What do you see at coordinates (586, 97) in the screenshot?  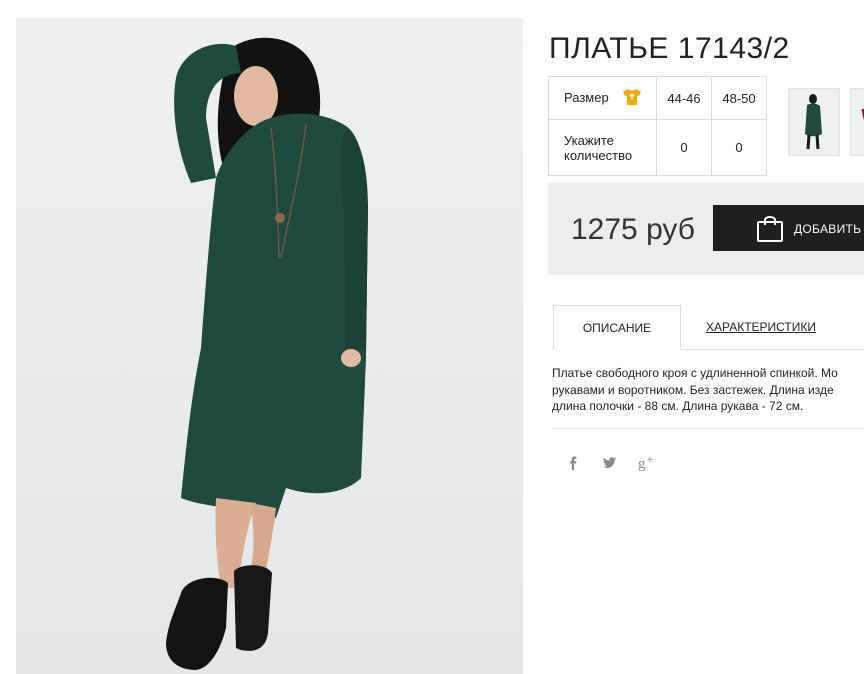 I see `size-label: Размер` at bounding box center [586, 97].